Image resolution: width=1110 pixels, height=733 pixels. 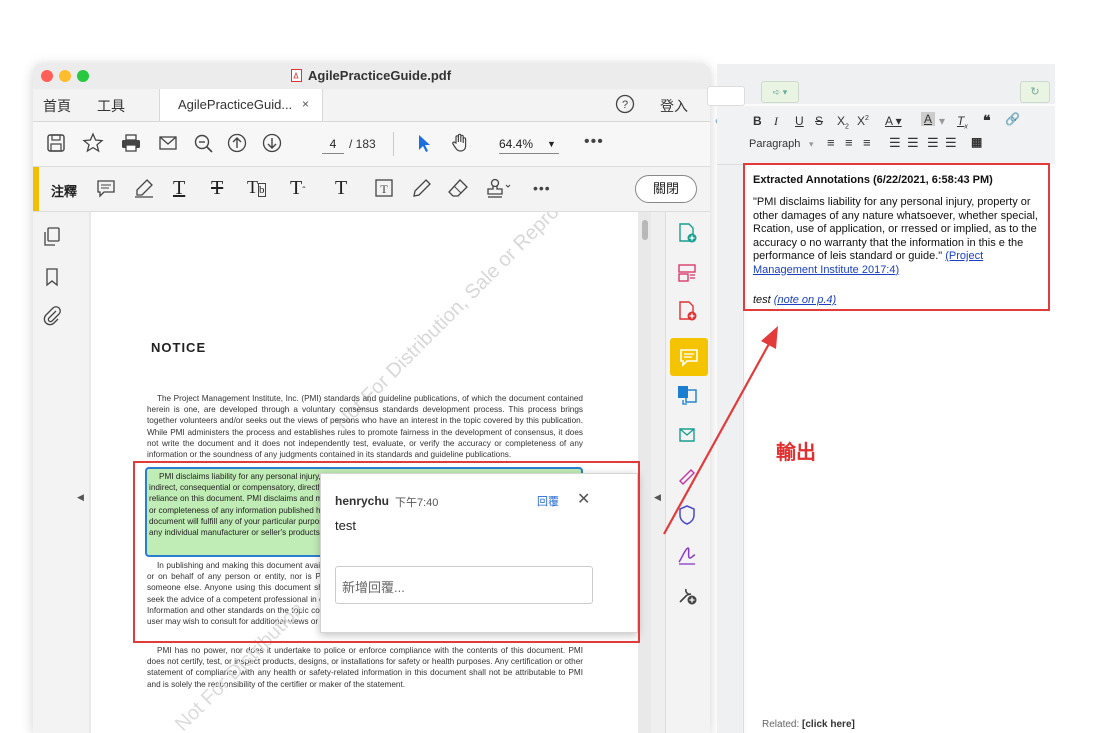 I want to click on subscript-icon: X2, so click(x=843, y=122).